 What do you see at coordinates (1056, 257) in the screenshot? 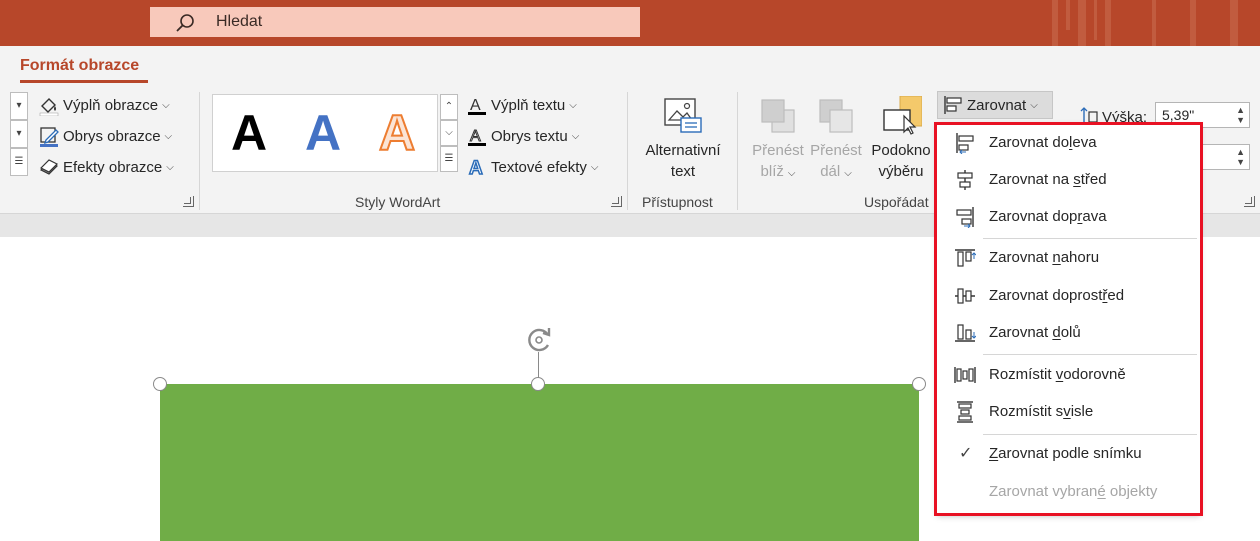
I see `access-key: n` at bounding box center [1056, 257].